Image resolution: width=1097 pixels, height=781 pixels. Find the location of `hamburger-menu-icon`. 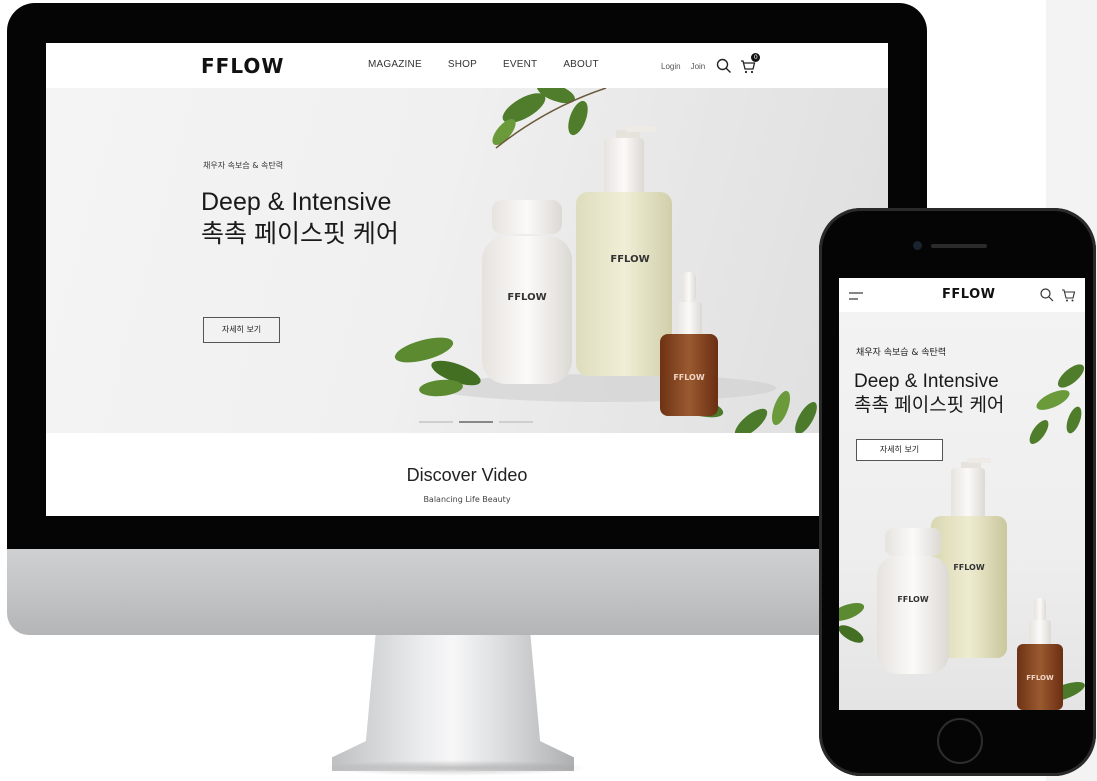

hamburger-menu-icon is located at coordinates (856, 297).